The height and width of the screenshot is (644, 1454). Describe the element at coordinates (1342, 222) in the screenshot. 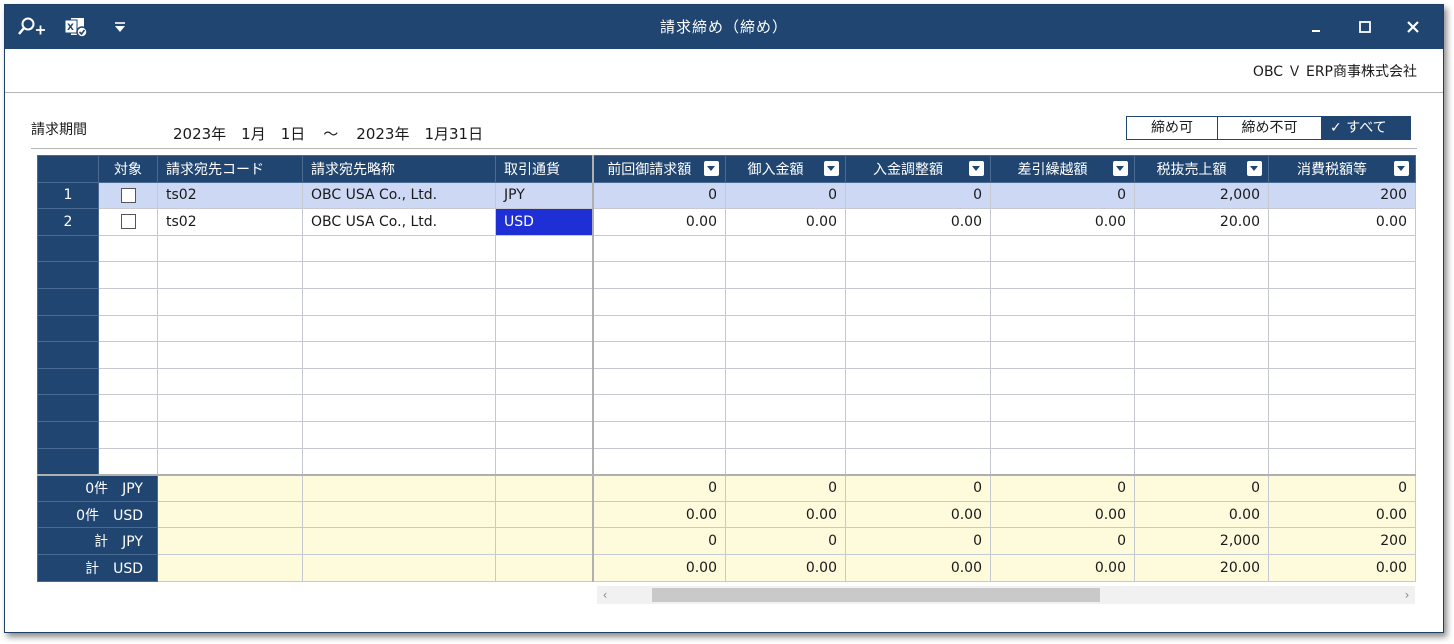

I see `cell-tax: 0.00` at that location.